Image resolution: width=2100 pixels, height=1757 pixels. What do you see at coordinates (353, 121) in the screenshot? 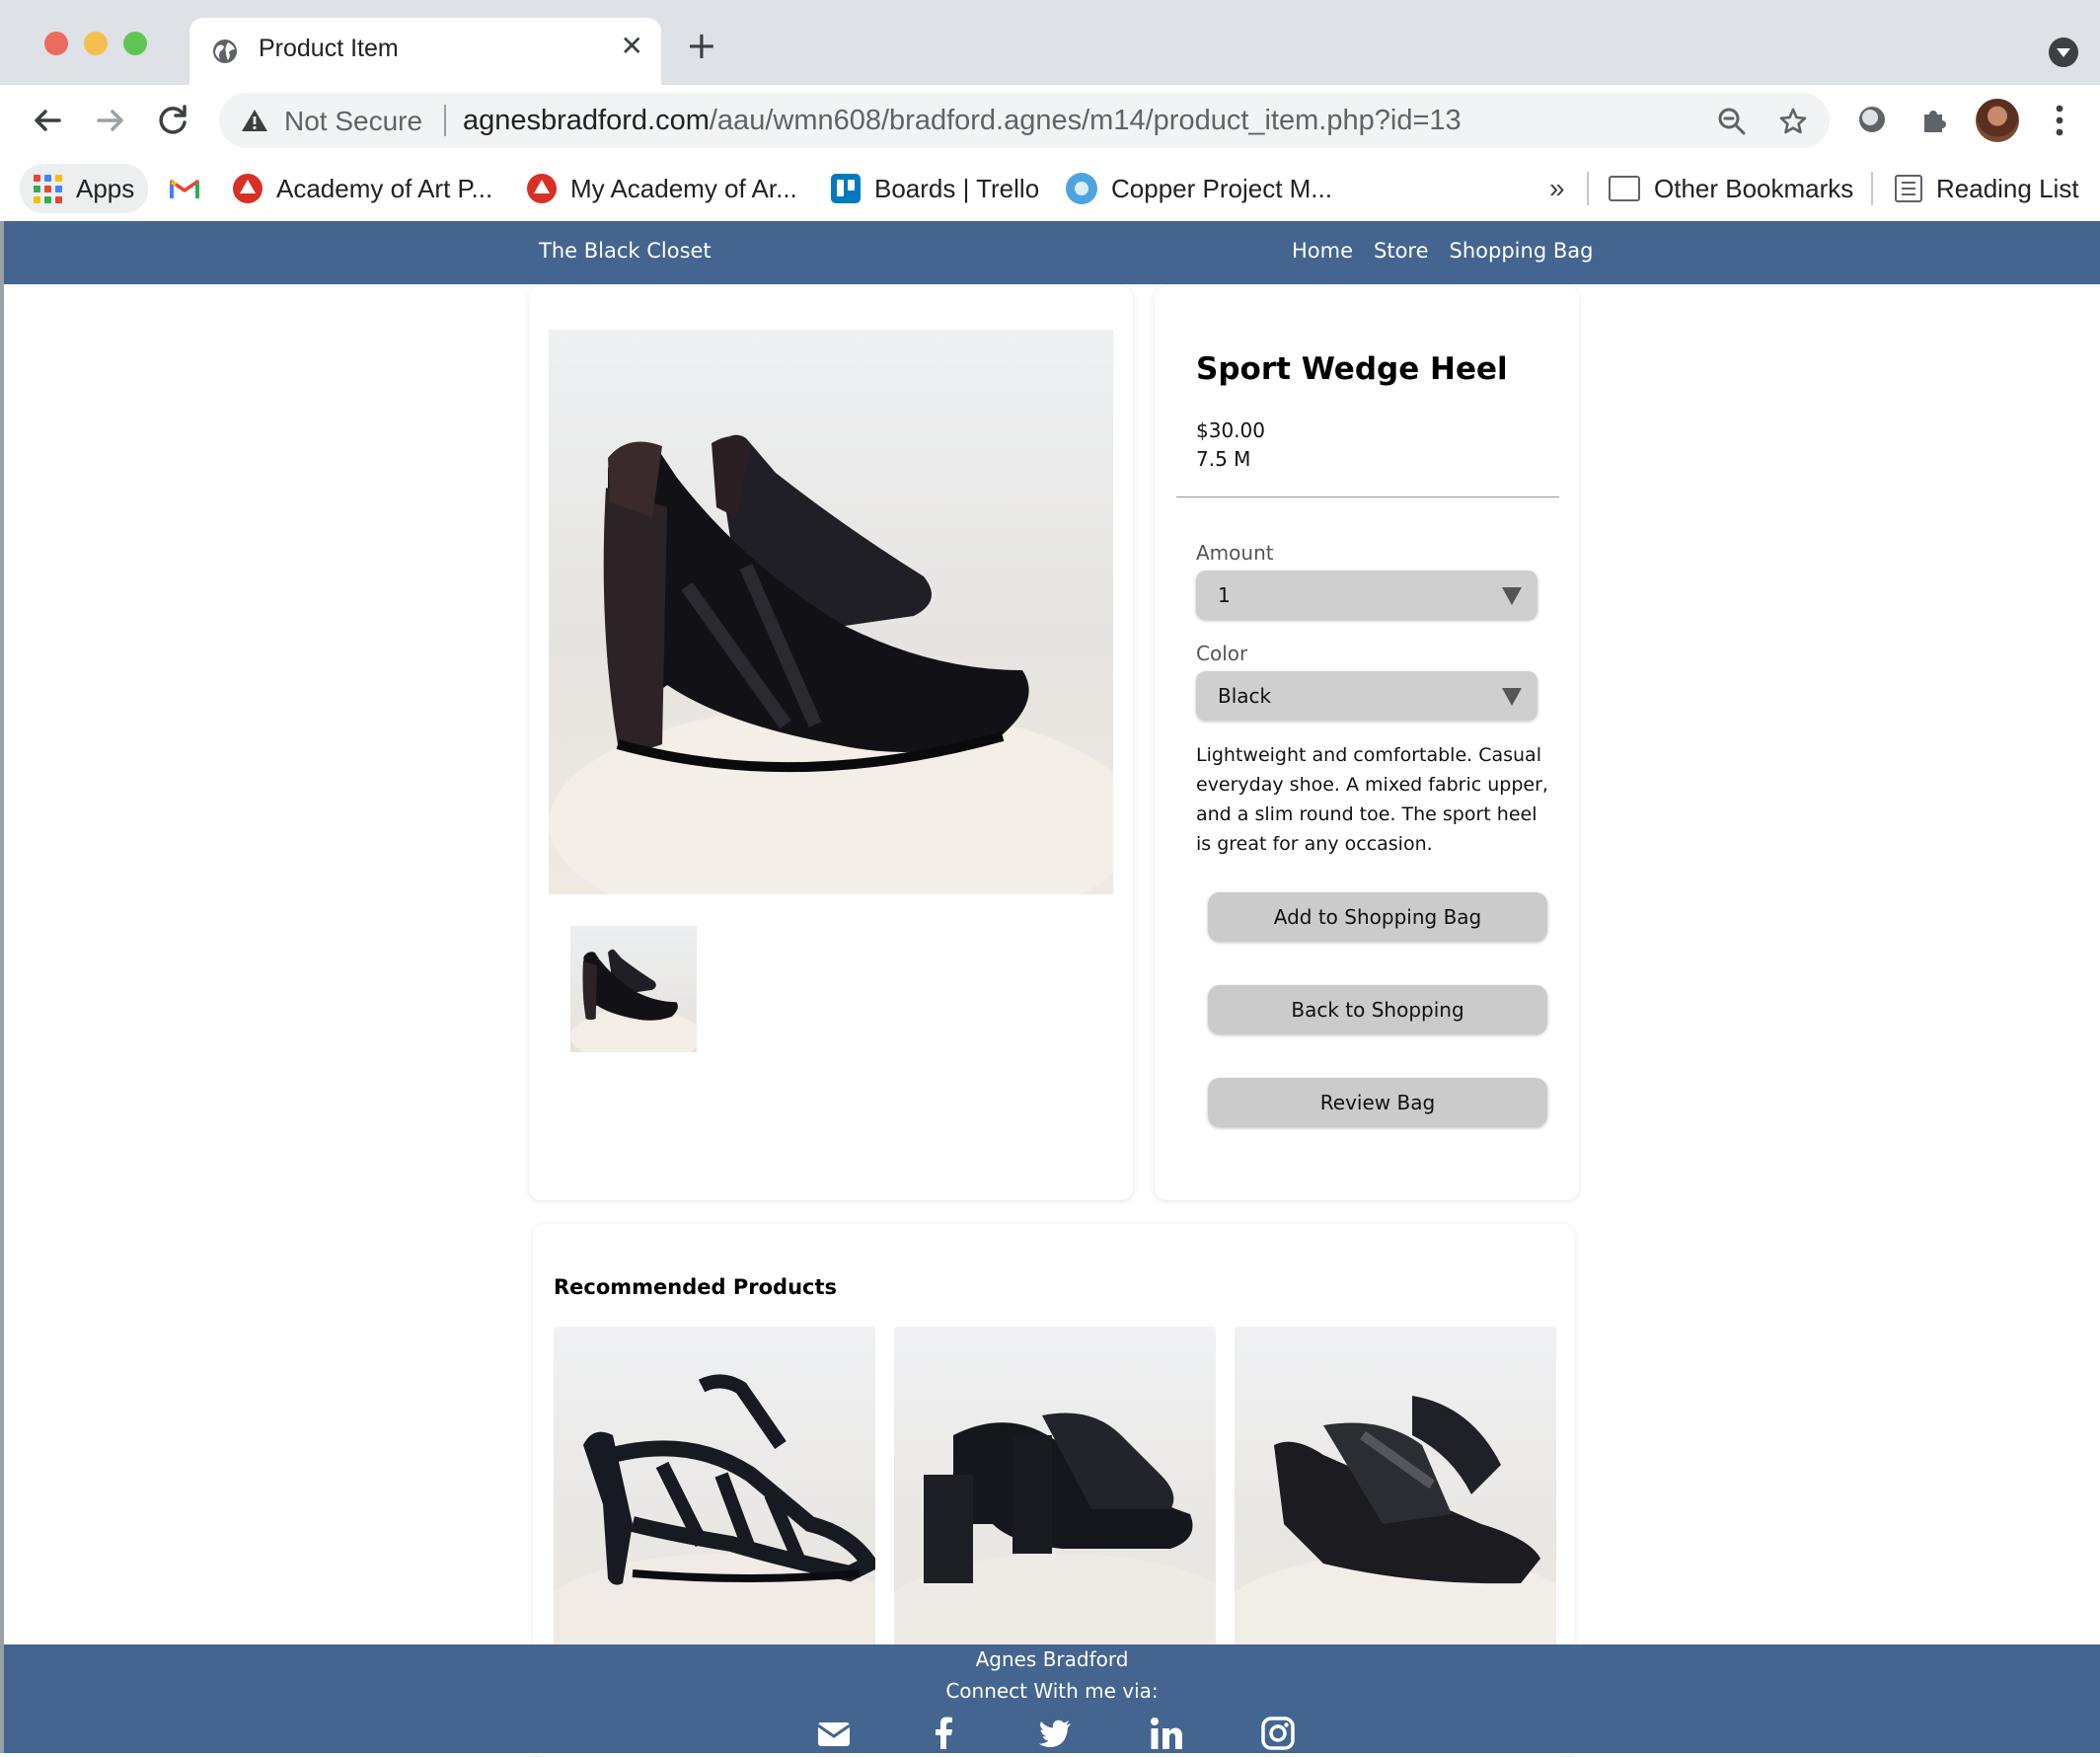
I see `security-status: Not Secure` at bounding box center [353, 121].